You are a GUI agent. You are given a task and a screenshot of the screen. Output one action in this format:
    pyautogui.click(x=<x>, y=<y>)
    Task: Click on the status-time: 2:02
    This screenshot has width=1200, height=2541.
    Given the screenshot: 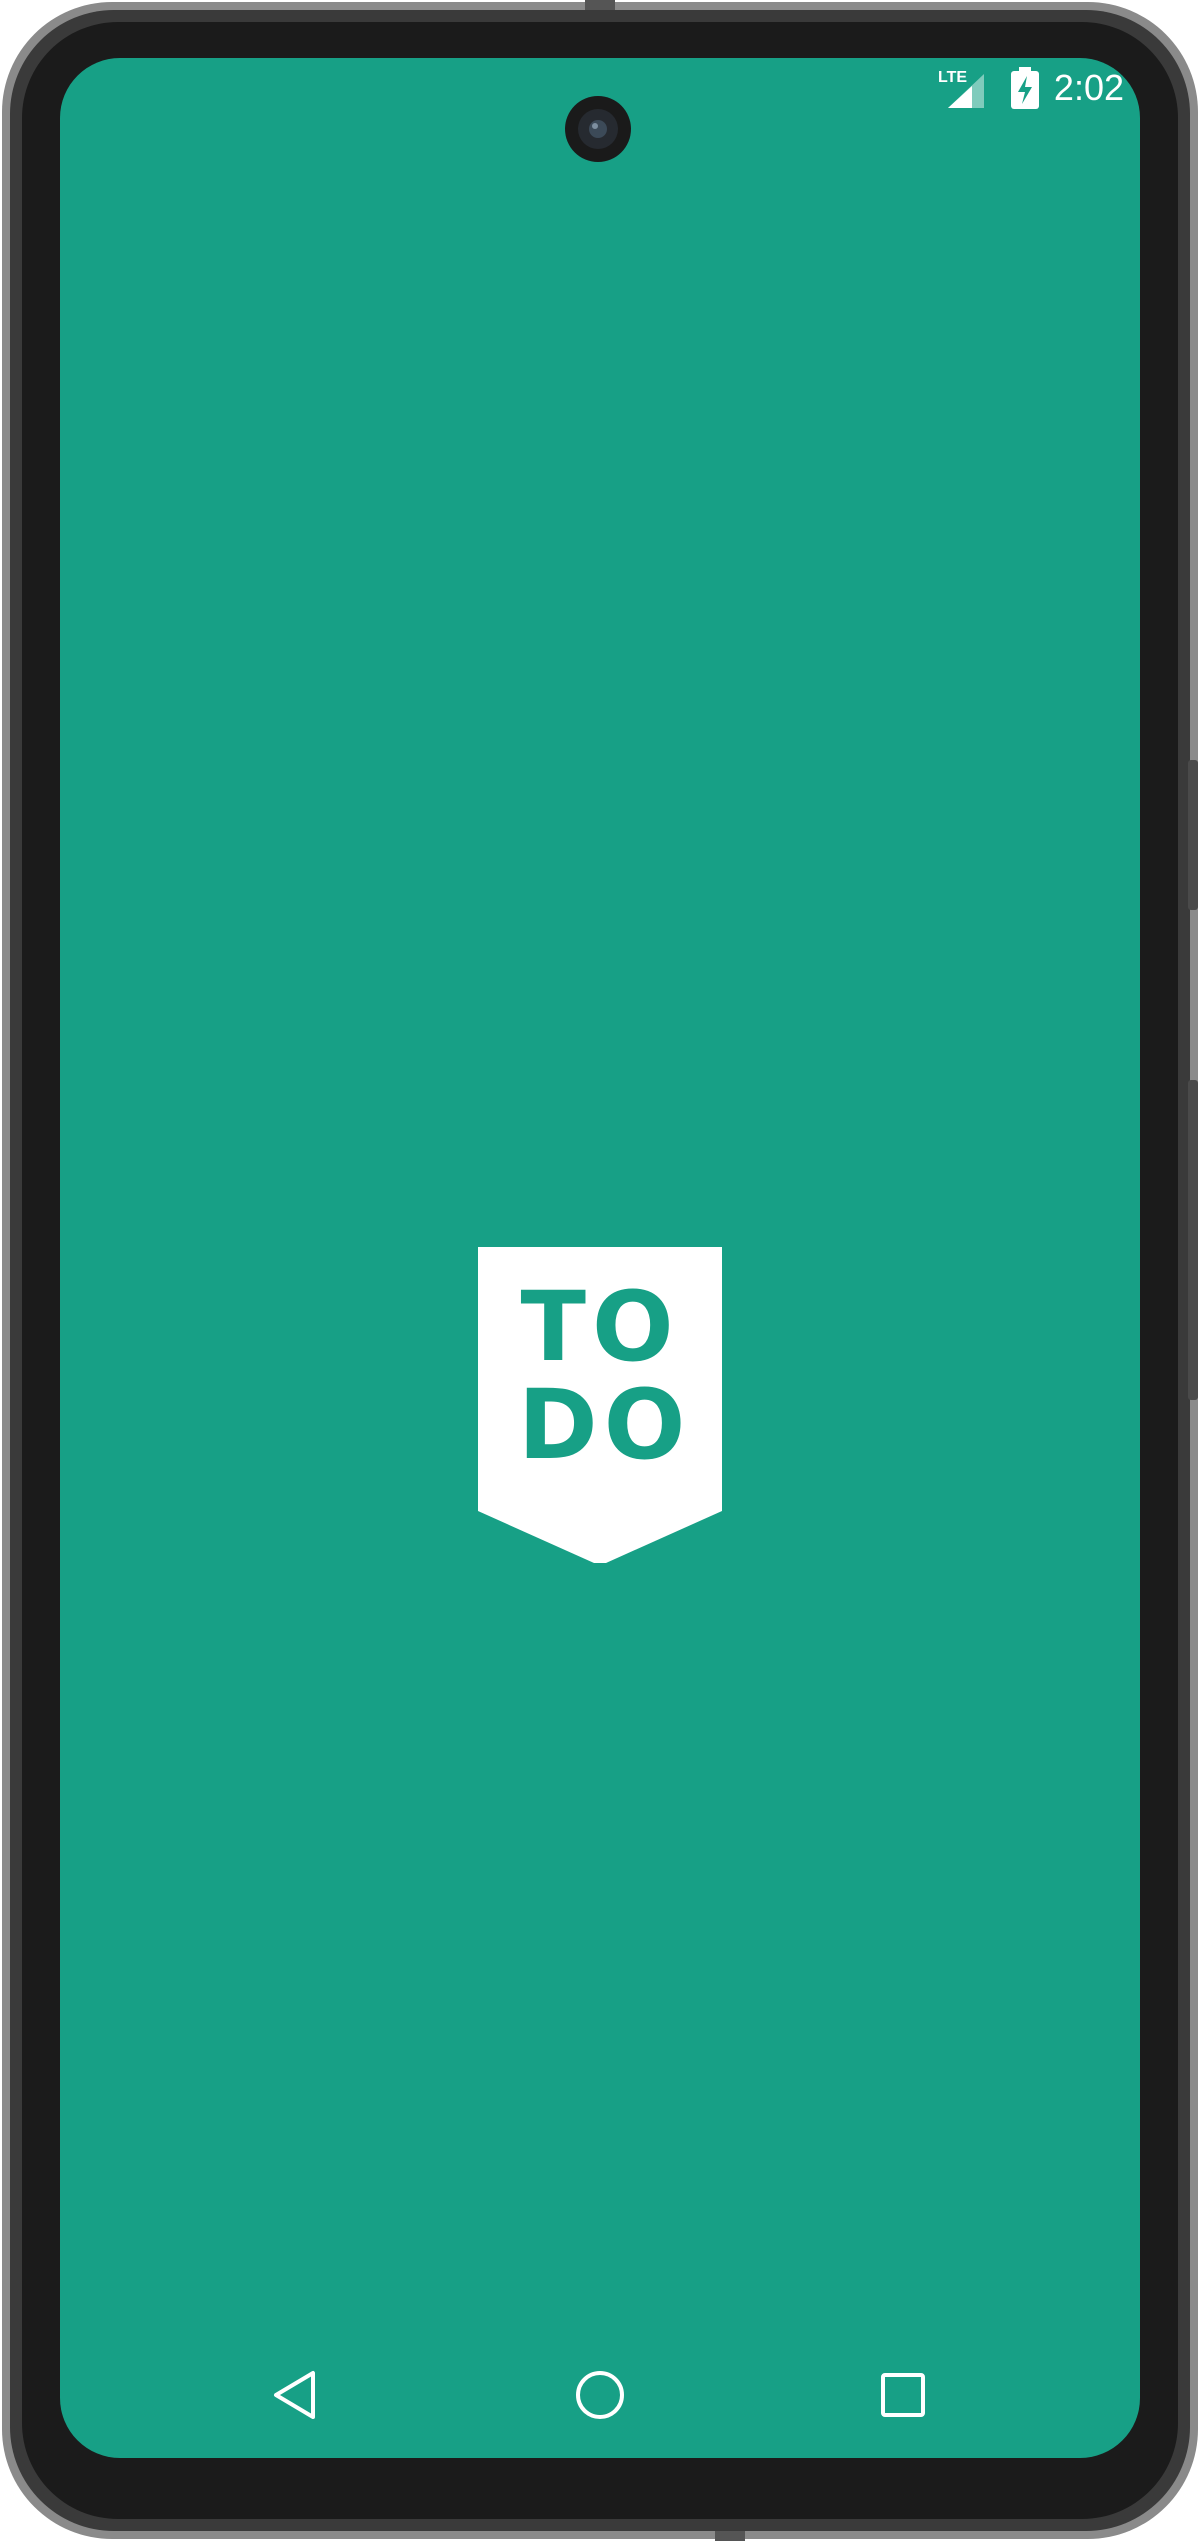 What is the action you would take?
    pyautogui.click(x=1088, y=87)
    